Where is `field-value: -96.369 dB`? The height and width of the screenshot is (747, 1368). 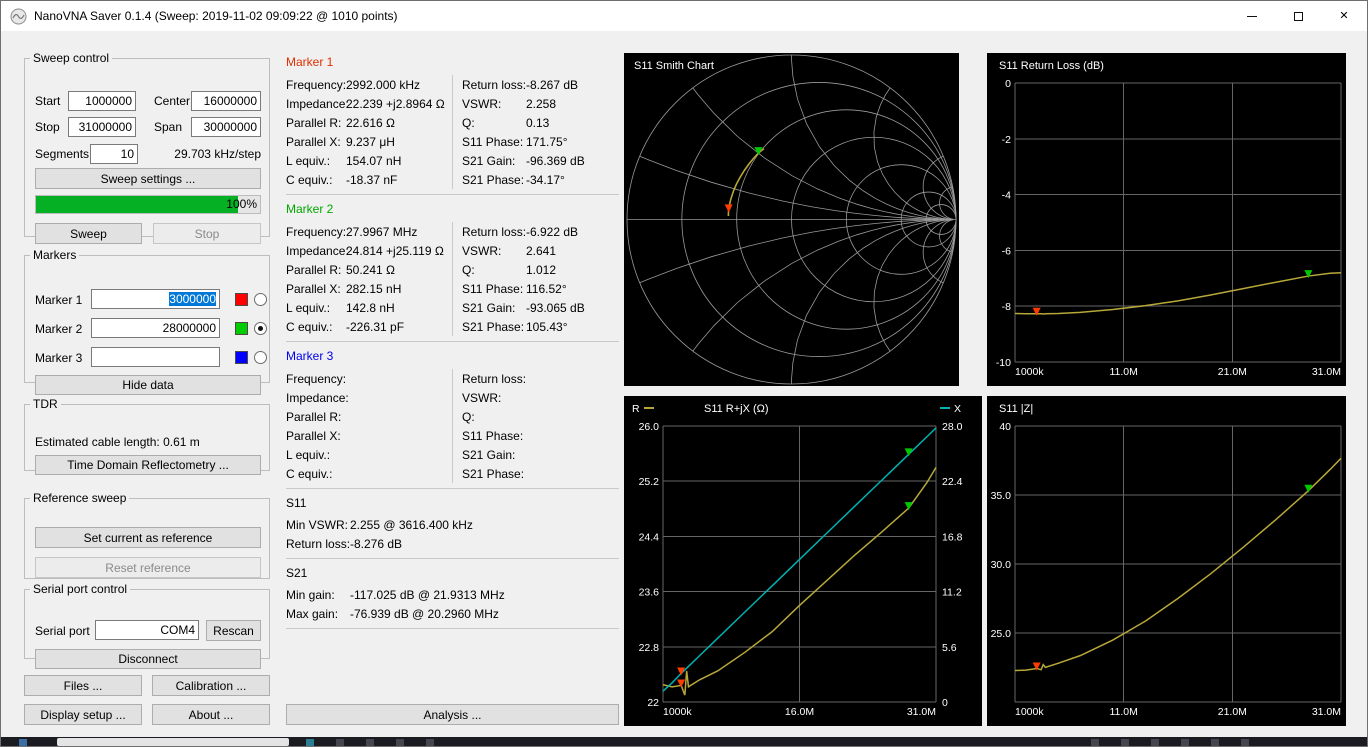
field-value: -96.369 dB is located at coordinates (555, 160).